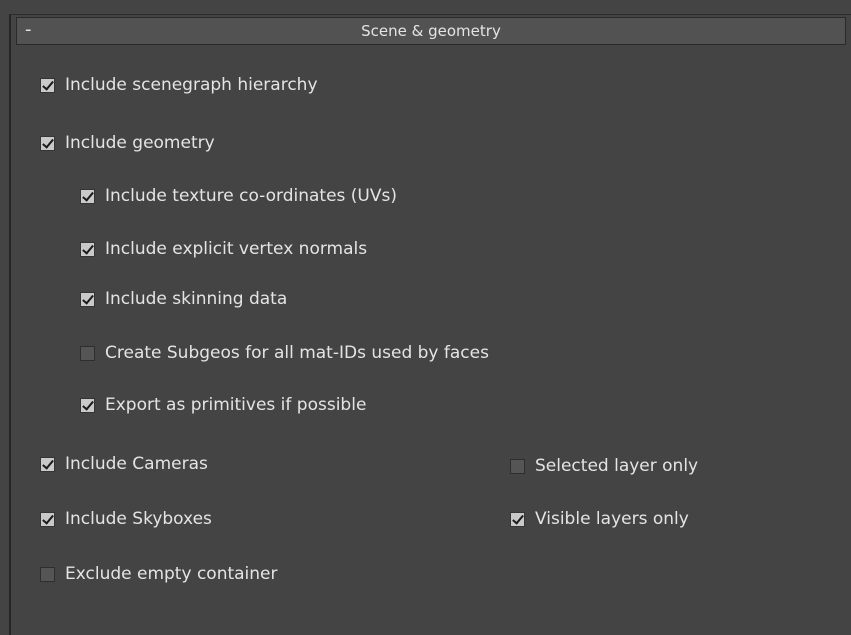 This screenshot has width=851, height=635. What do you see at coordinates (171, 574) in the screenshot?
I see `exclude-empty-container-label: Exclude empty container` at bounding box center [171, 574].